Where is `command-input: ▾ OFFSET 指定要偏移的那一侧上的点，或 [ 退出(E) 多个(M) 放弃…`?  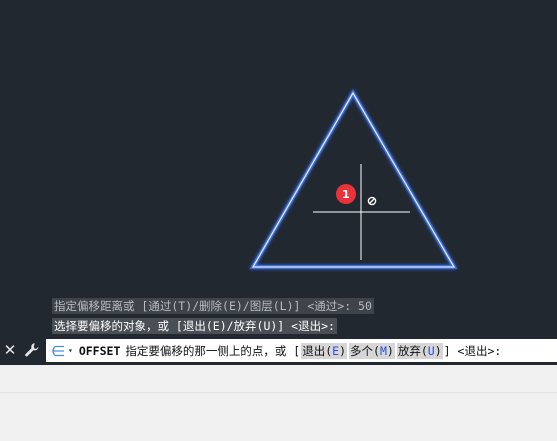
command-input: ▾ OFFSET 指定要偏移的那一侧上的点，或 [ 退出(E) 多个(M) 放弃… is located at coordinates (301, 350).